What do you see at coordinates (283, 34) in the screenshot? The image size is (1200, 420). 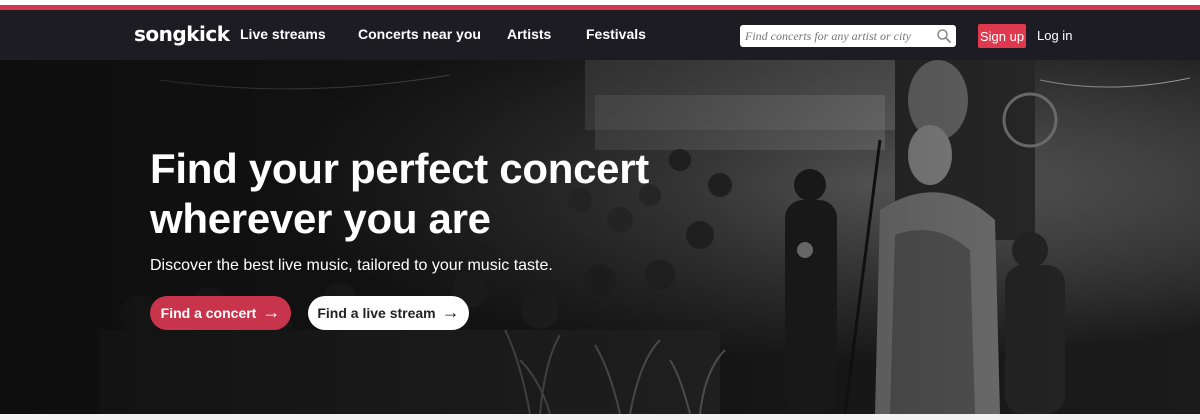 I see `nav-item-live-streams: Live streams` at bounding box center [283, 34].